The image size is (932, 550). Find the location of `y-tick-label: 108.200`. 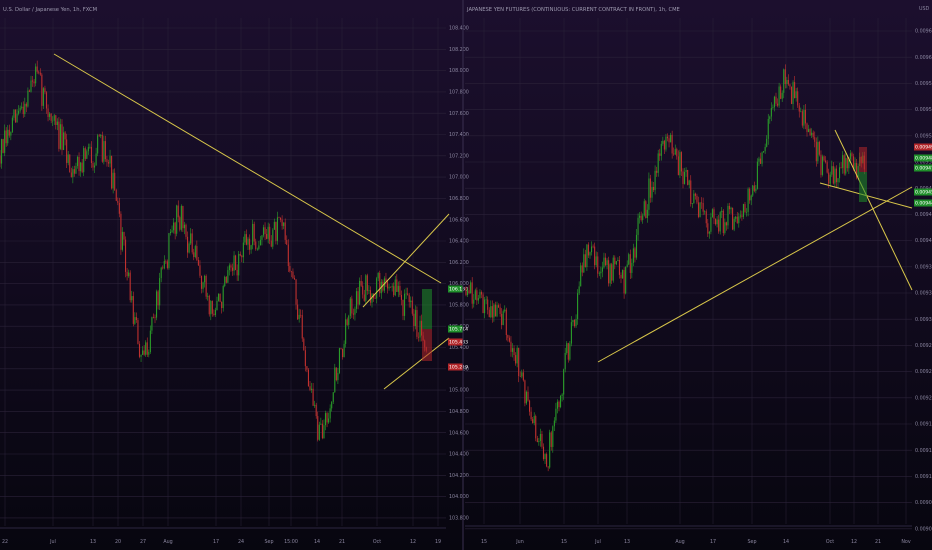

y-tick-label: 108.200 is located at coordinates (459, 50).